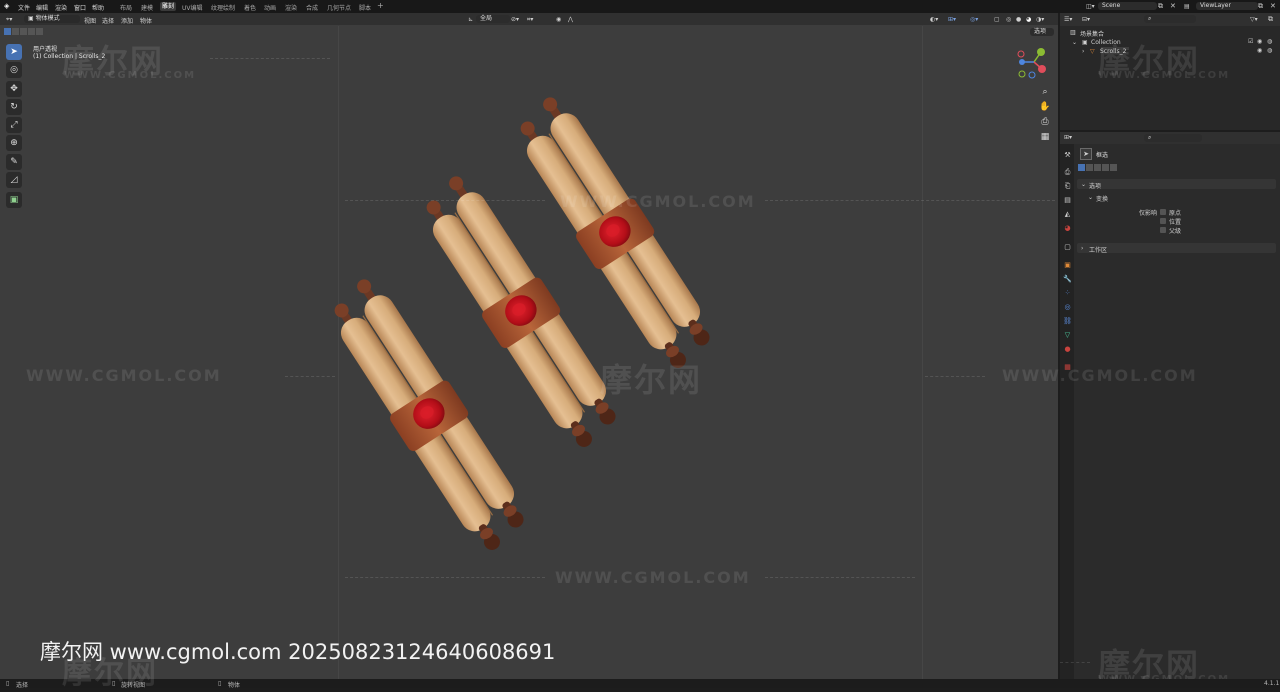 The width and height of the screenshot is (1280, 692). What do you see at coordinates (1067, 200) in the screenshot?
I see `view-layer-tab-icon: ▤` at bounding box center [1067, 200].